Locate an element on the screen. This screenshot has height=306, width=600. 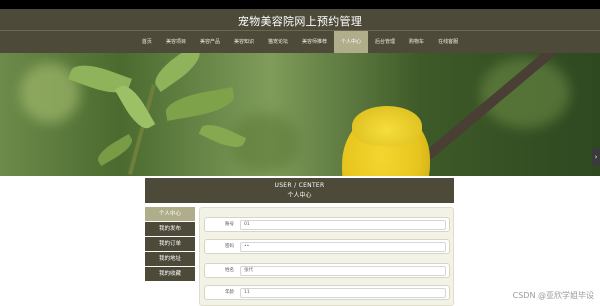
form-row-age: 年龄 11 is located at coordinates (327, 292).